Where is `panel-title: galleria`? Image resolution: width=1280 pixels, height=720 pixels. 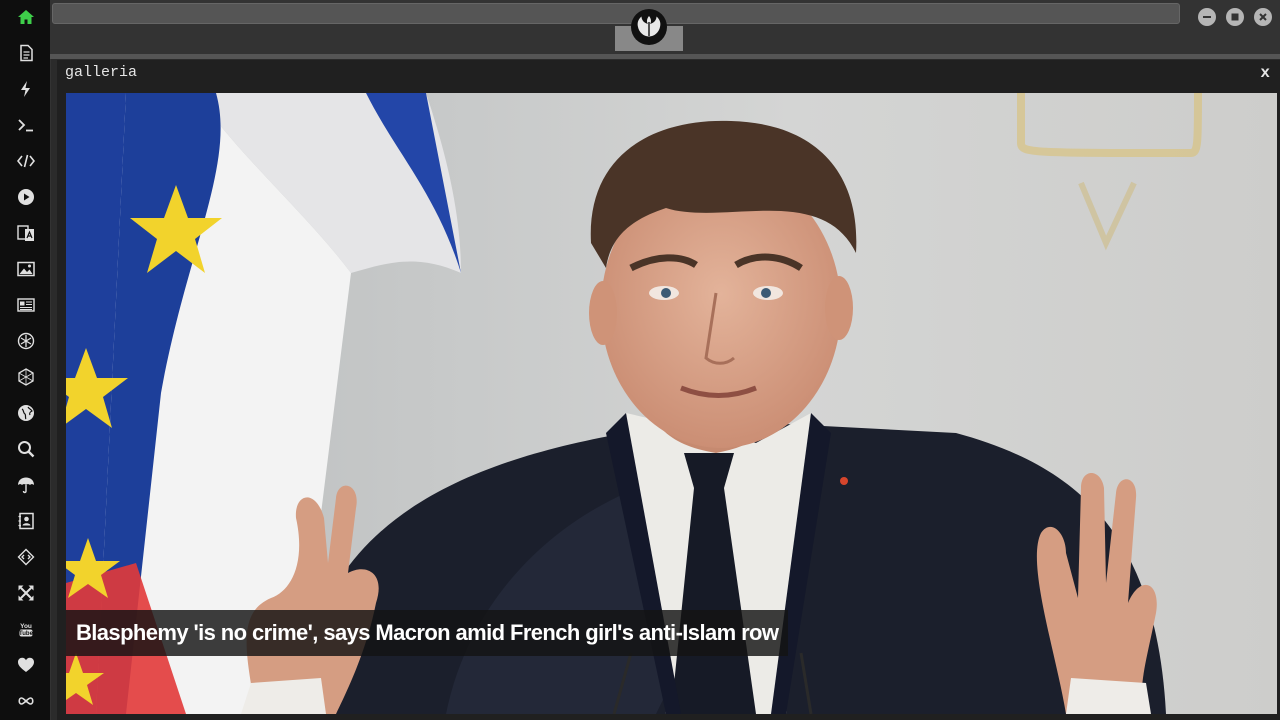 panel-title: galleria is located at coordinates (101, 72).